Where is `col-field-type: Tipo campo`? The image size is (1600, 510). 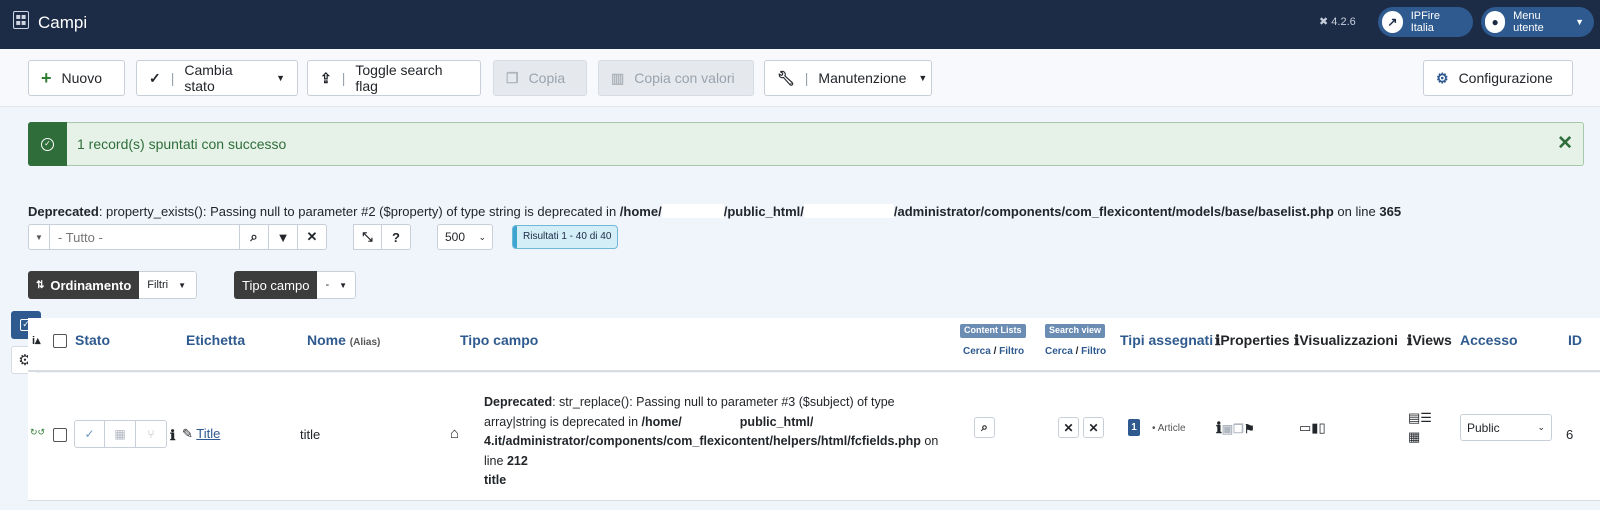 col-field-type: Tipo campo is located at coordinates (499, 340).